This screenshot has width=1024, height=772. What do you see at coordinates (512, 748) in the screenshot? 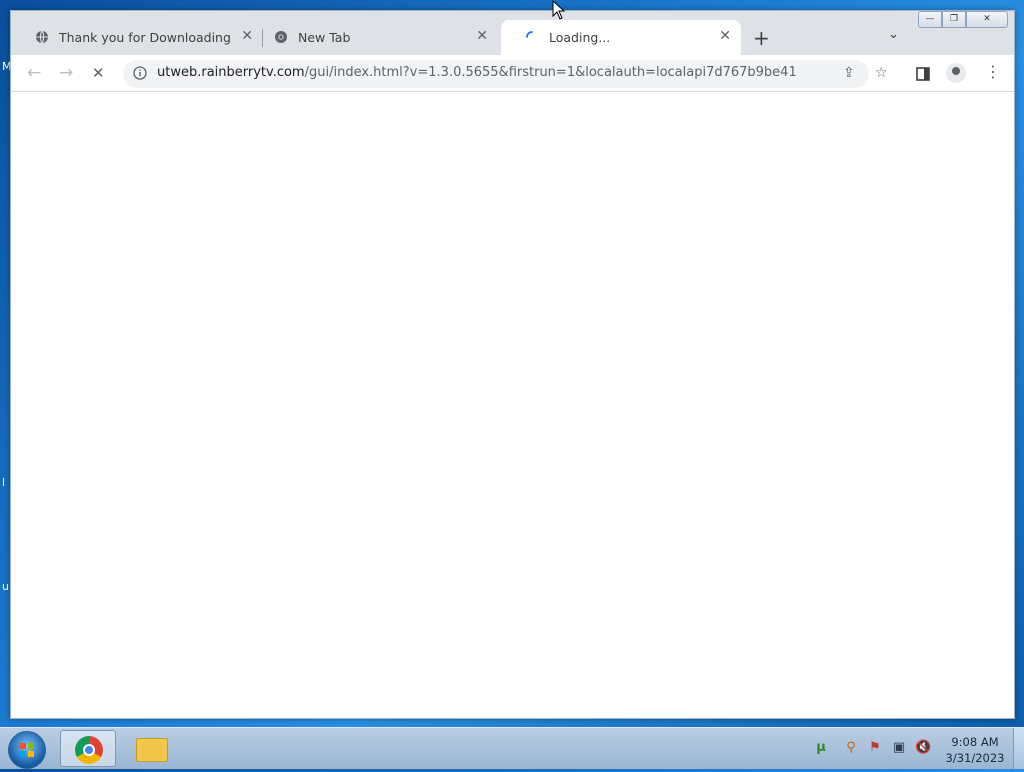
I see `taskbar: µ ⚲ ⚑ ▣ 🔇 9:08 AM 3/31/2023` at bounding box center [512, 748].